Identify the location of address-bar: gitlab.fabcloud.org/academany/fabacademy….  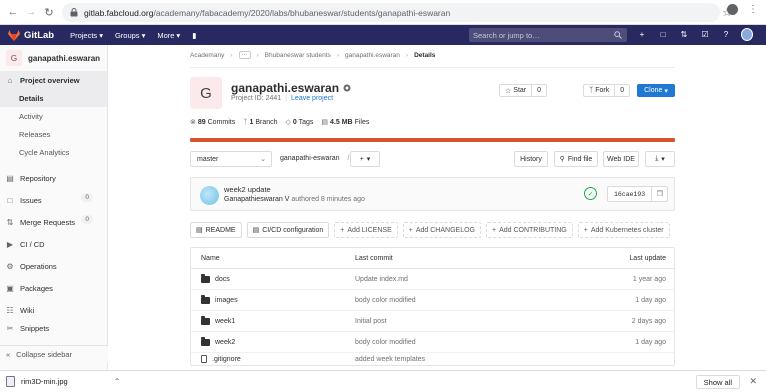
(397, 12).